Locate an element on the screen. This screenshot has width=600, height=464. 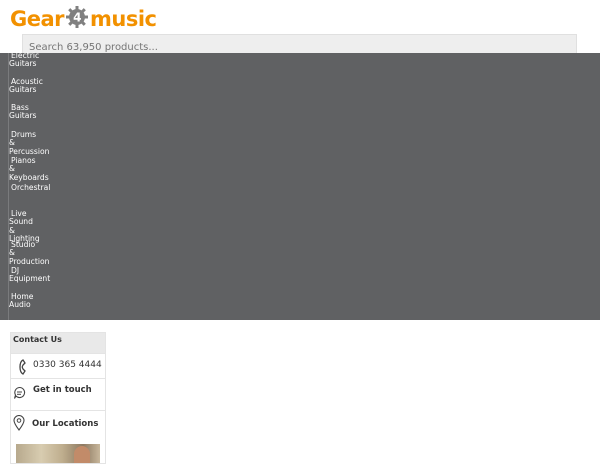
nav-item-label: Keyboards is located at coordinates (29, 177).